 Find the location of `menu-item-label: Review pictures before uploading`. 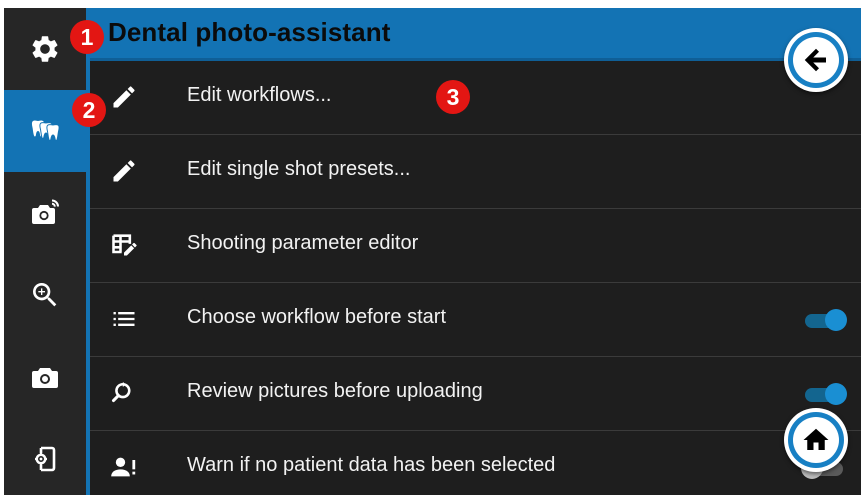

menu-item-label: Review pictures before uploading is located at coordinates (335, 391).